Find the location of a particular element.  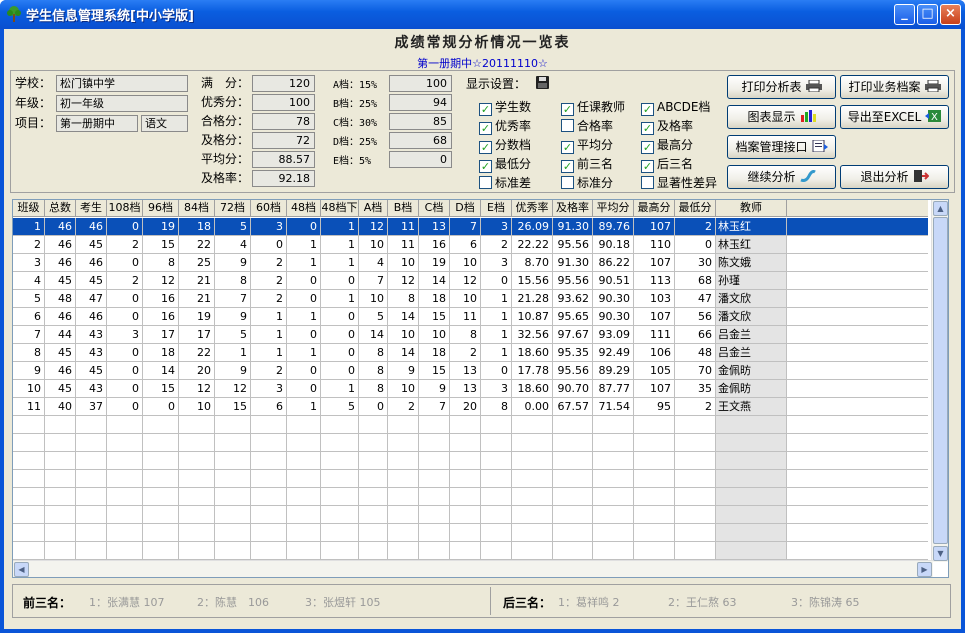

print-archive-button: 打印业务档案 is located at coordinates (894, 87).